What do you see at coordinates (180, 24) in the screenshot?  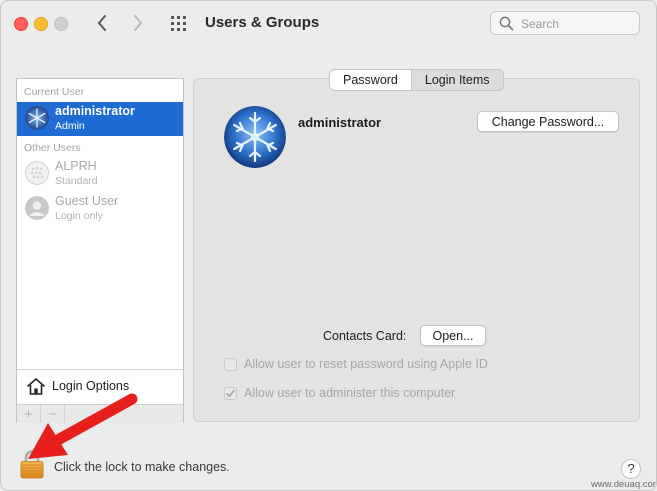 I see `show-all-button` at bounding box center [180, 24].